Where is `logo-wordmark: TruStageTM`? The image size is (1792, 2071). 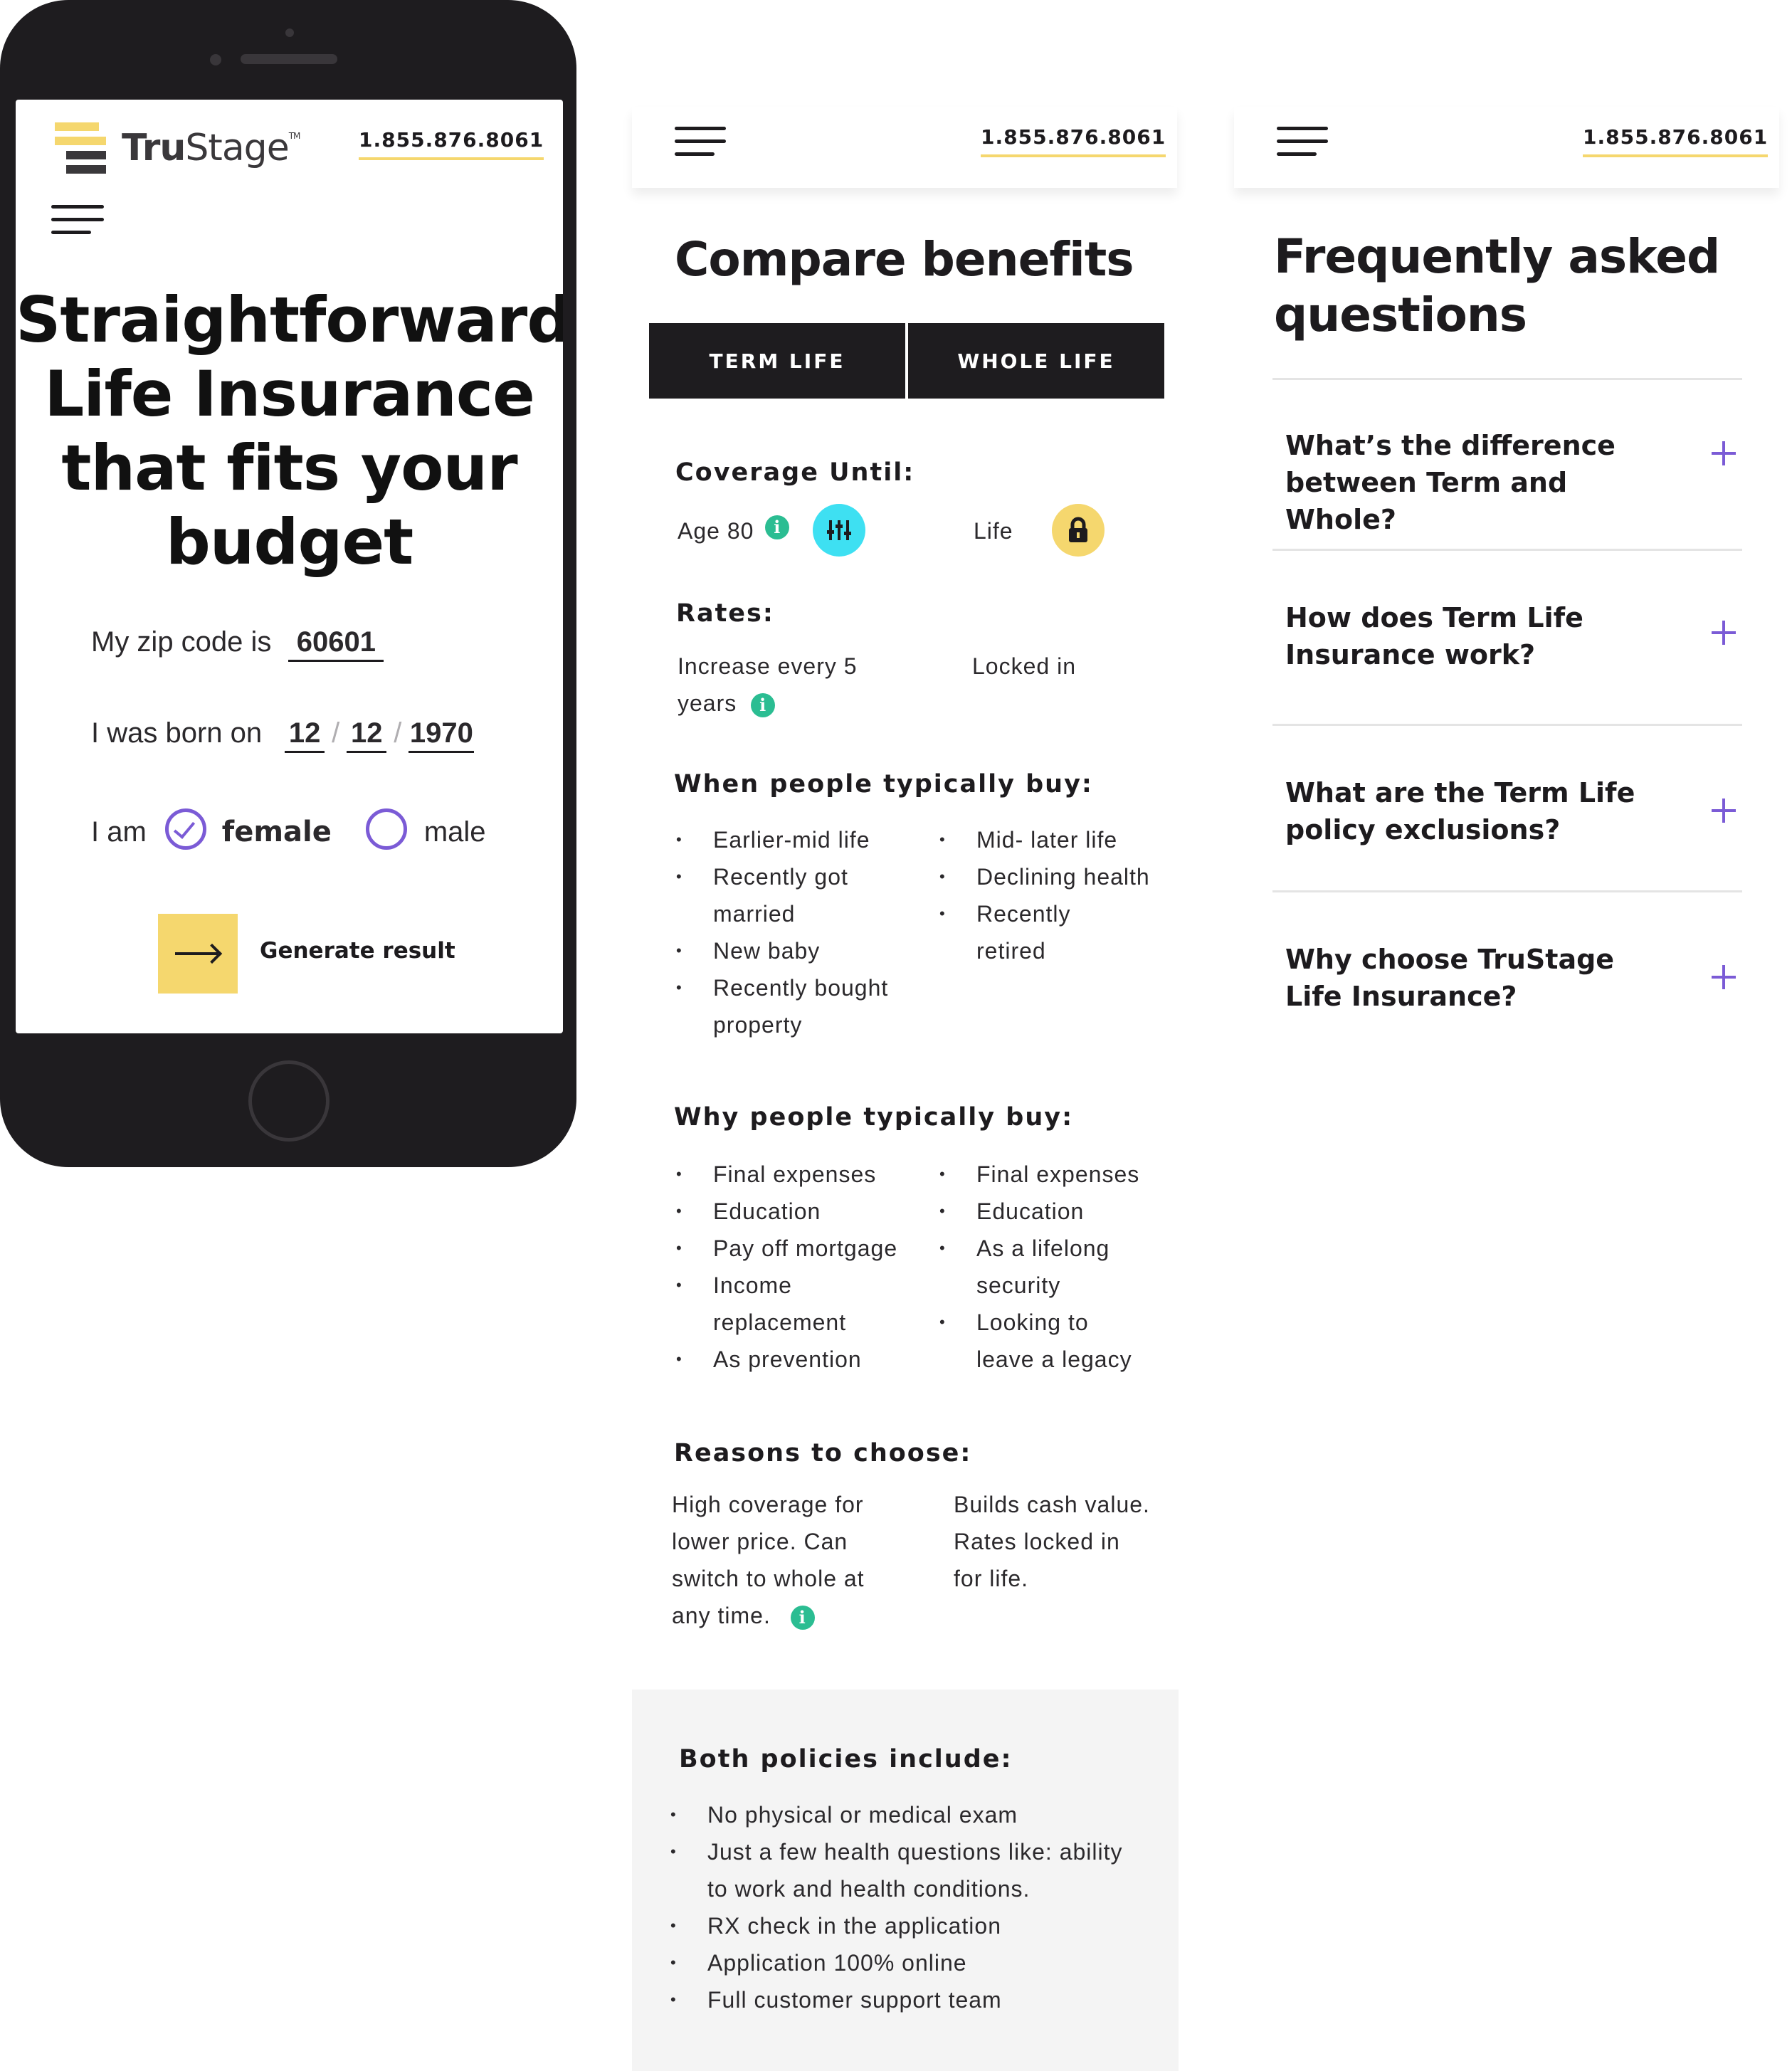 logo-wordmark: TruStageTM is located at coordinates (211, 148).